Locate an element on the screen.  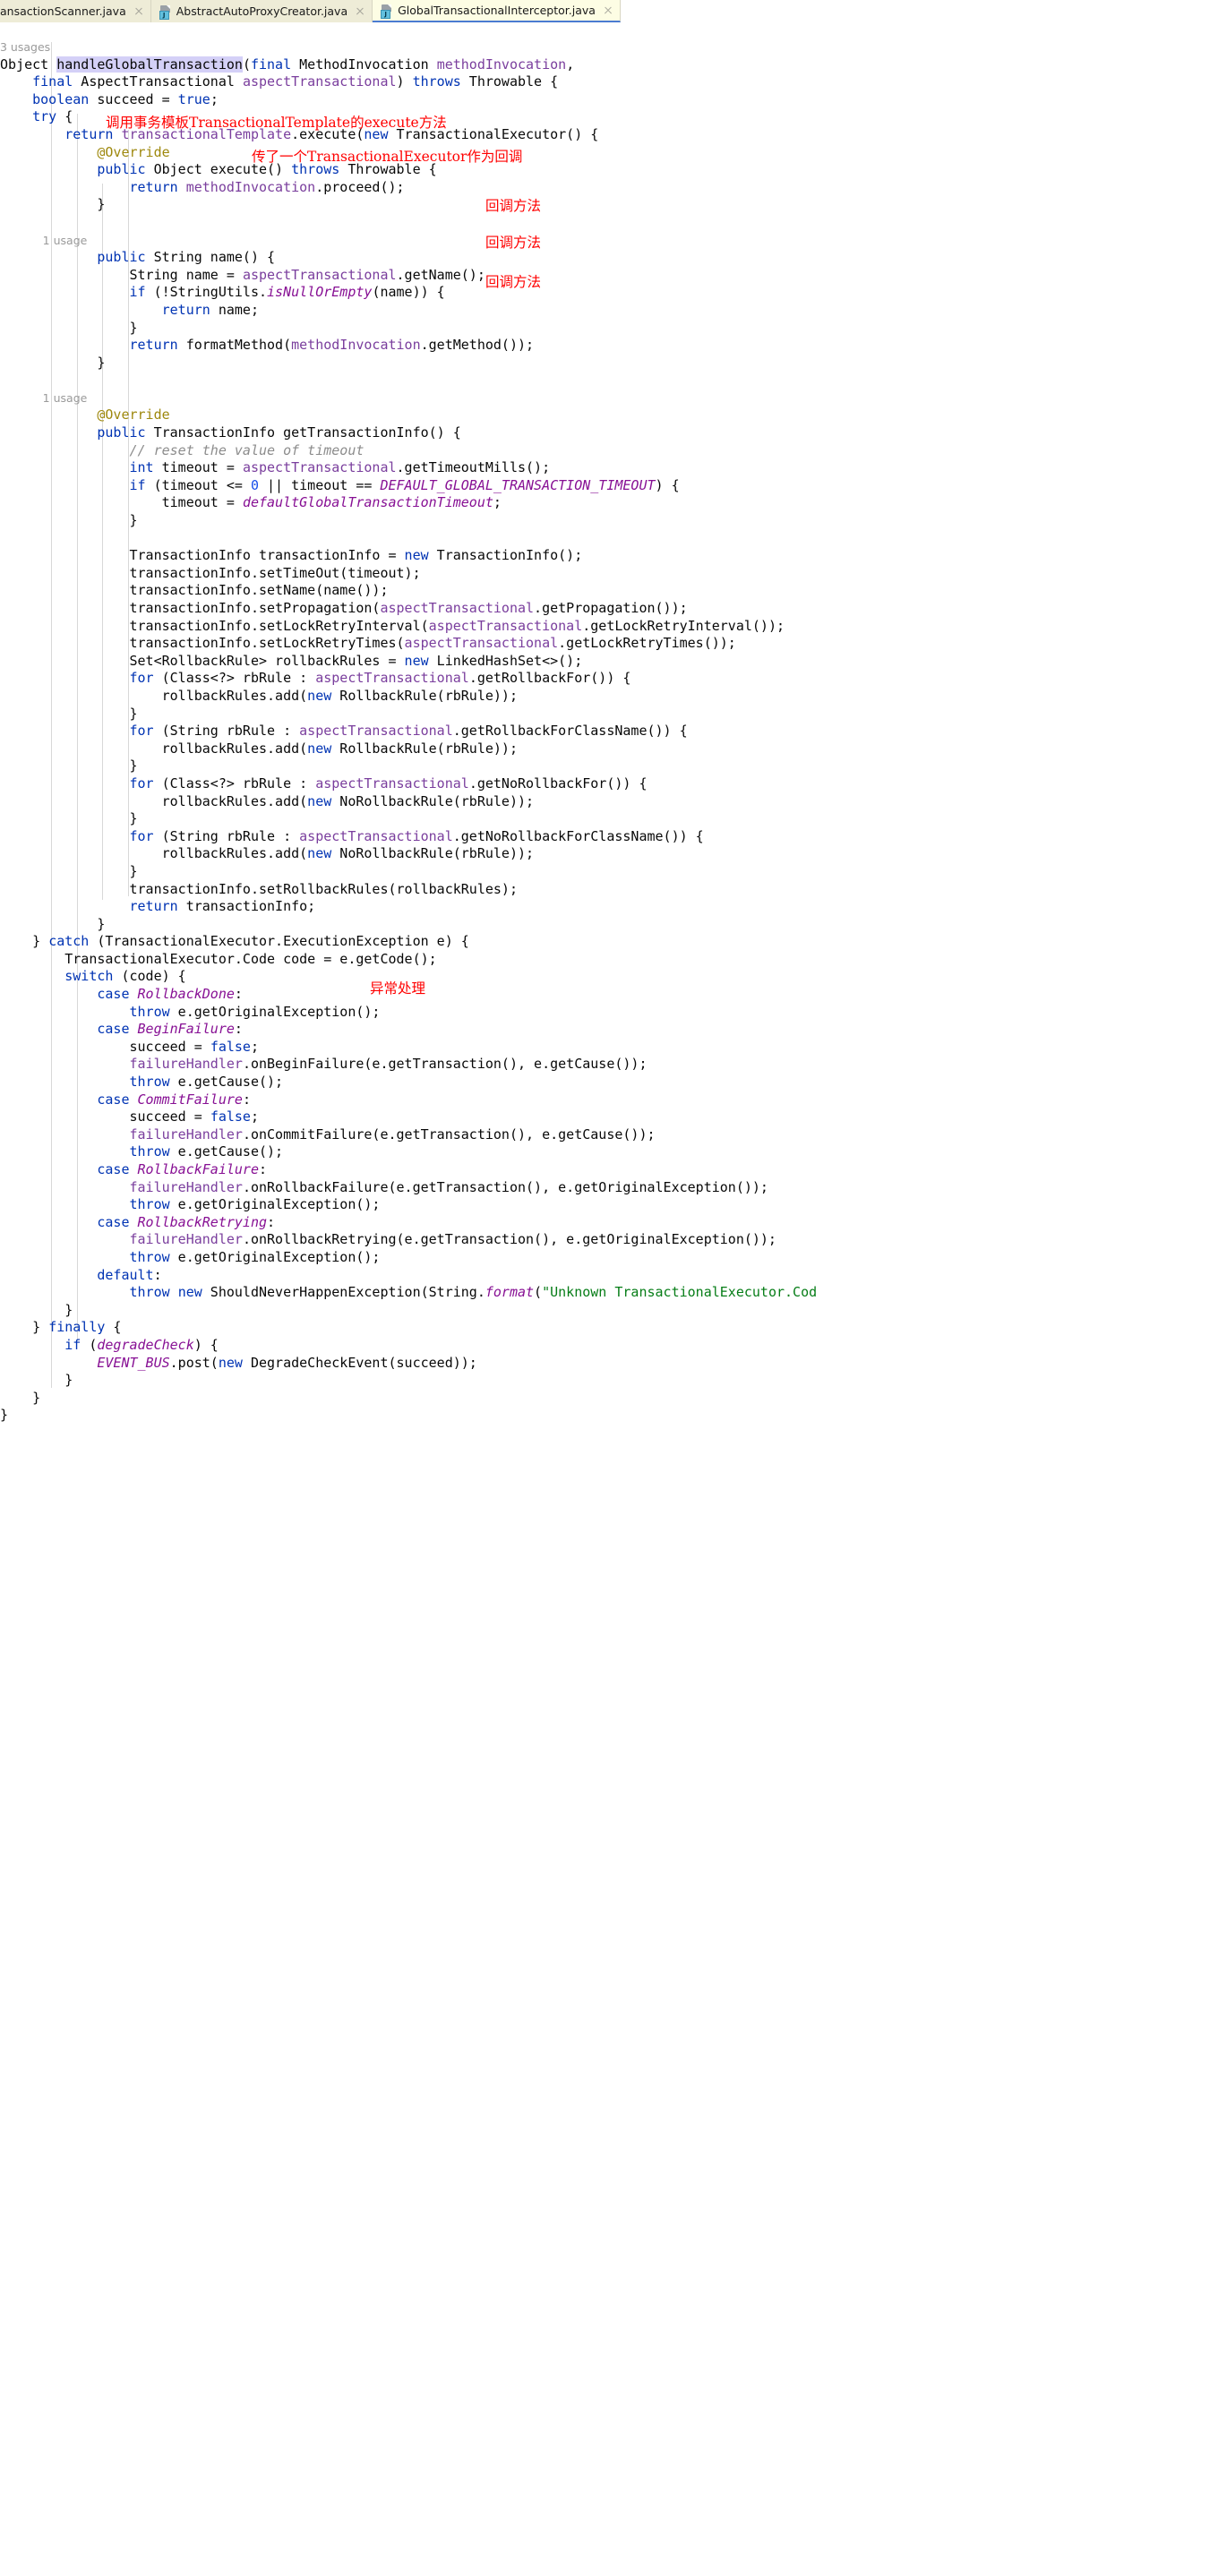
tab-label: AbstractAutoProxyCreator.java is located at coordinates (262, 11).